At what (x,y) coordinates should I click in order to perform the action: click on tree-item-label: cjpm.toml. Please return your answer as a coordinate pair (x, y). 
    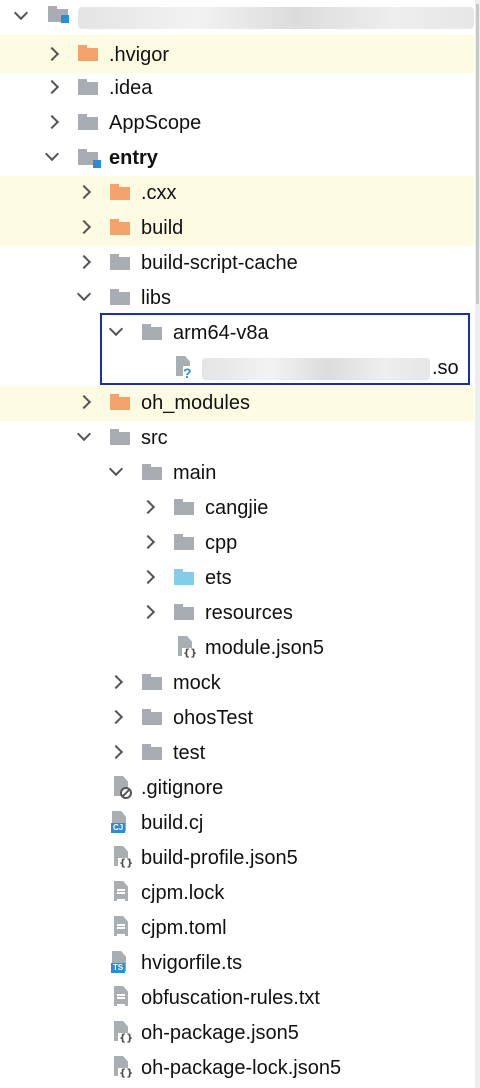
    Looking at the image, I should click on (184, 928).